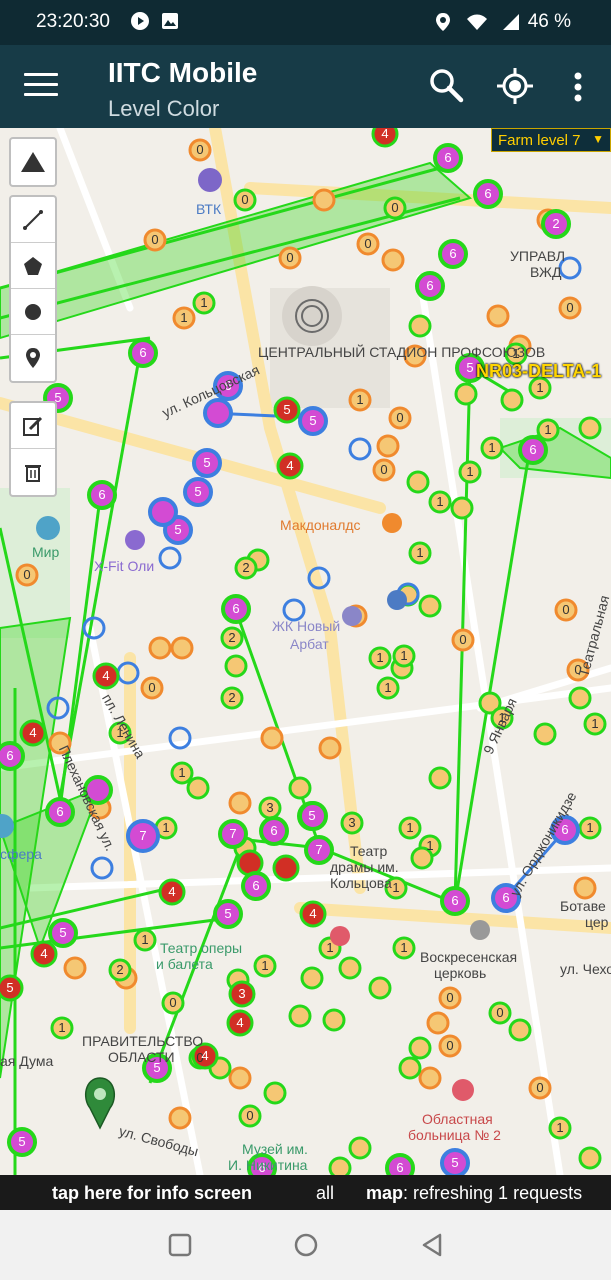 The width and height of the screenshot is (611, 1280). Describe the element at coordinates (275, 1149) in the screenshot. I see `museum-label-1: Музей им.` at that location.